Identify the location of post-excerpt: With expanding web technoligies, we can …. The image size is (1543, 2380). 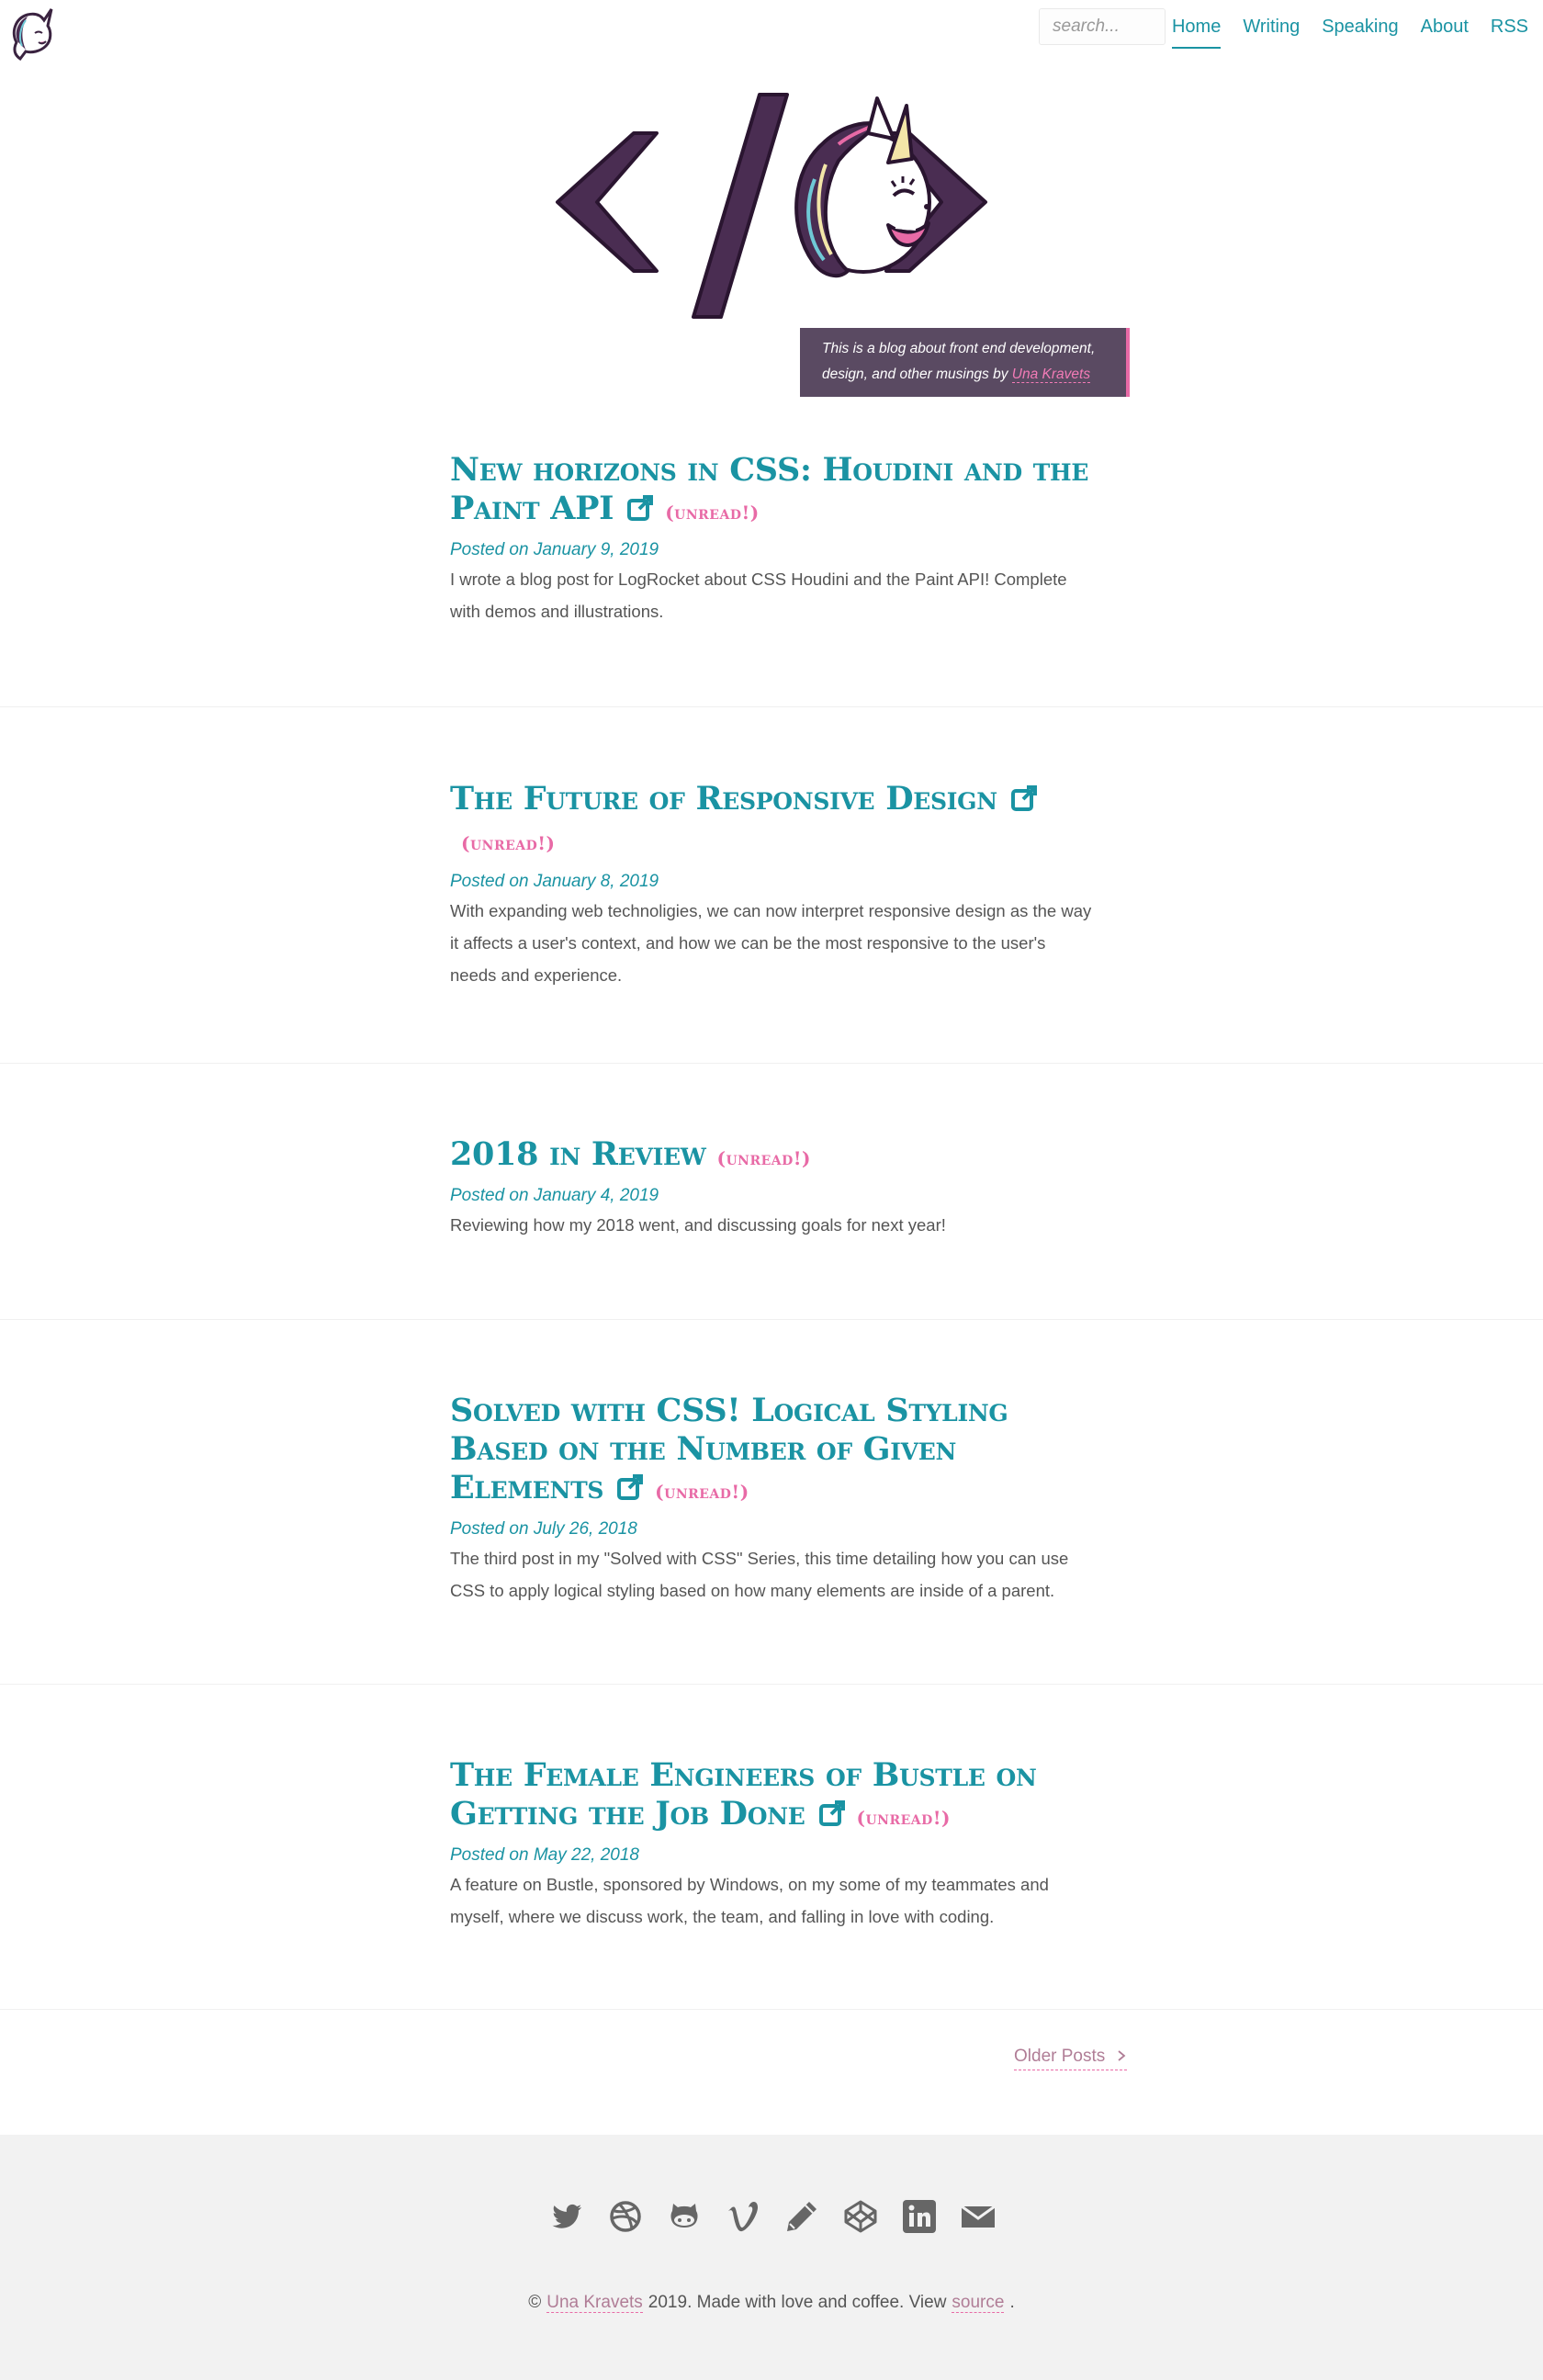
(771, 943).